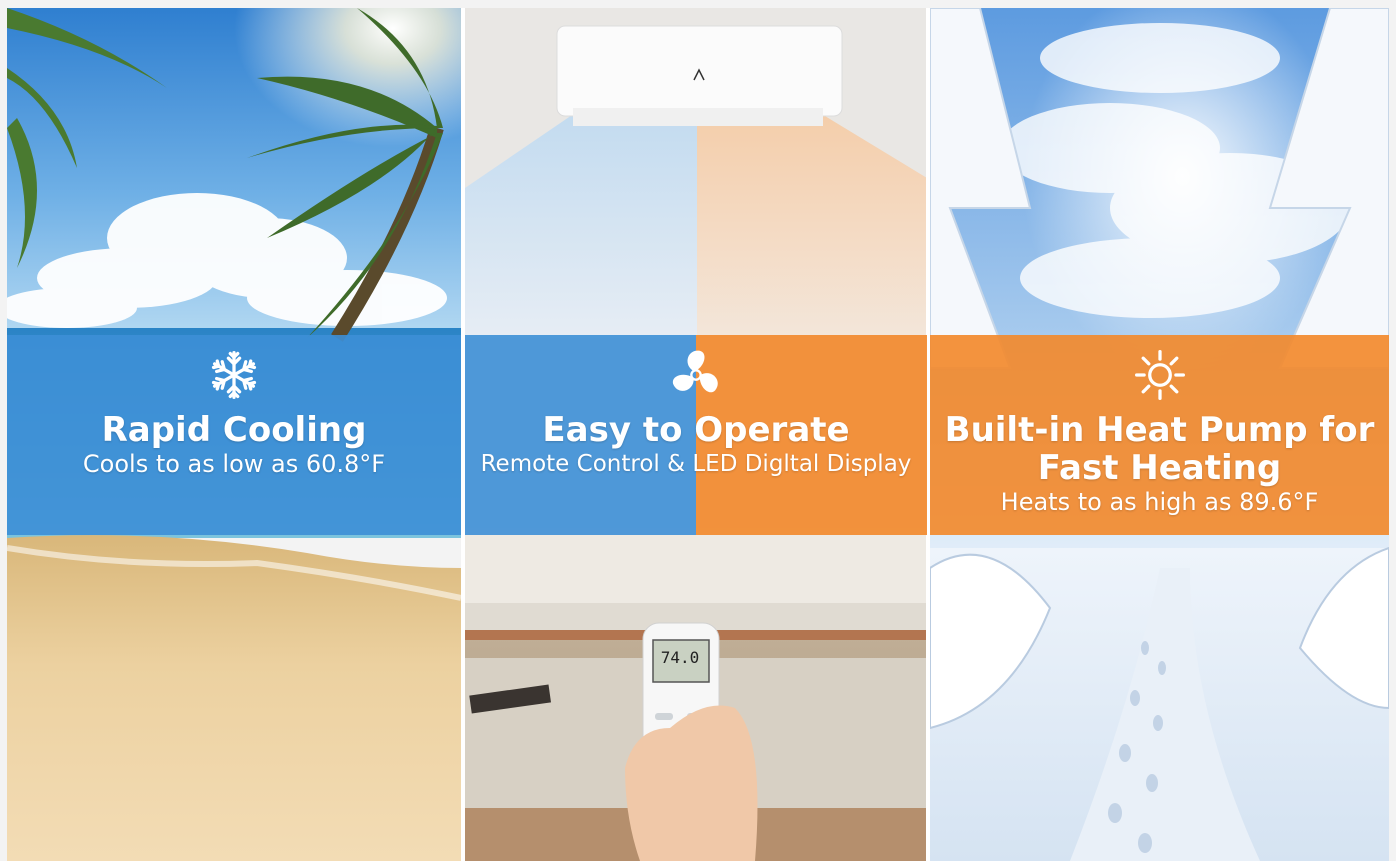 The width and height of the screenshot is (1396, 861). I want to click on heating-title-line2: Fast Heating, so click(1159, 468).